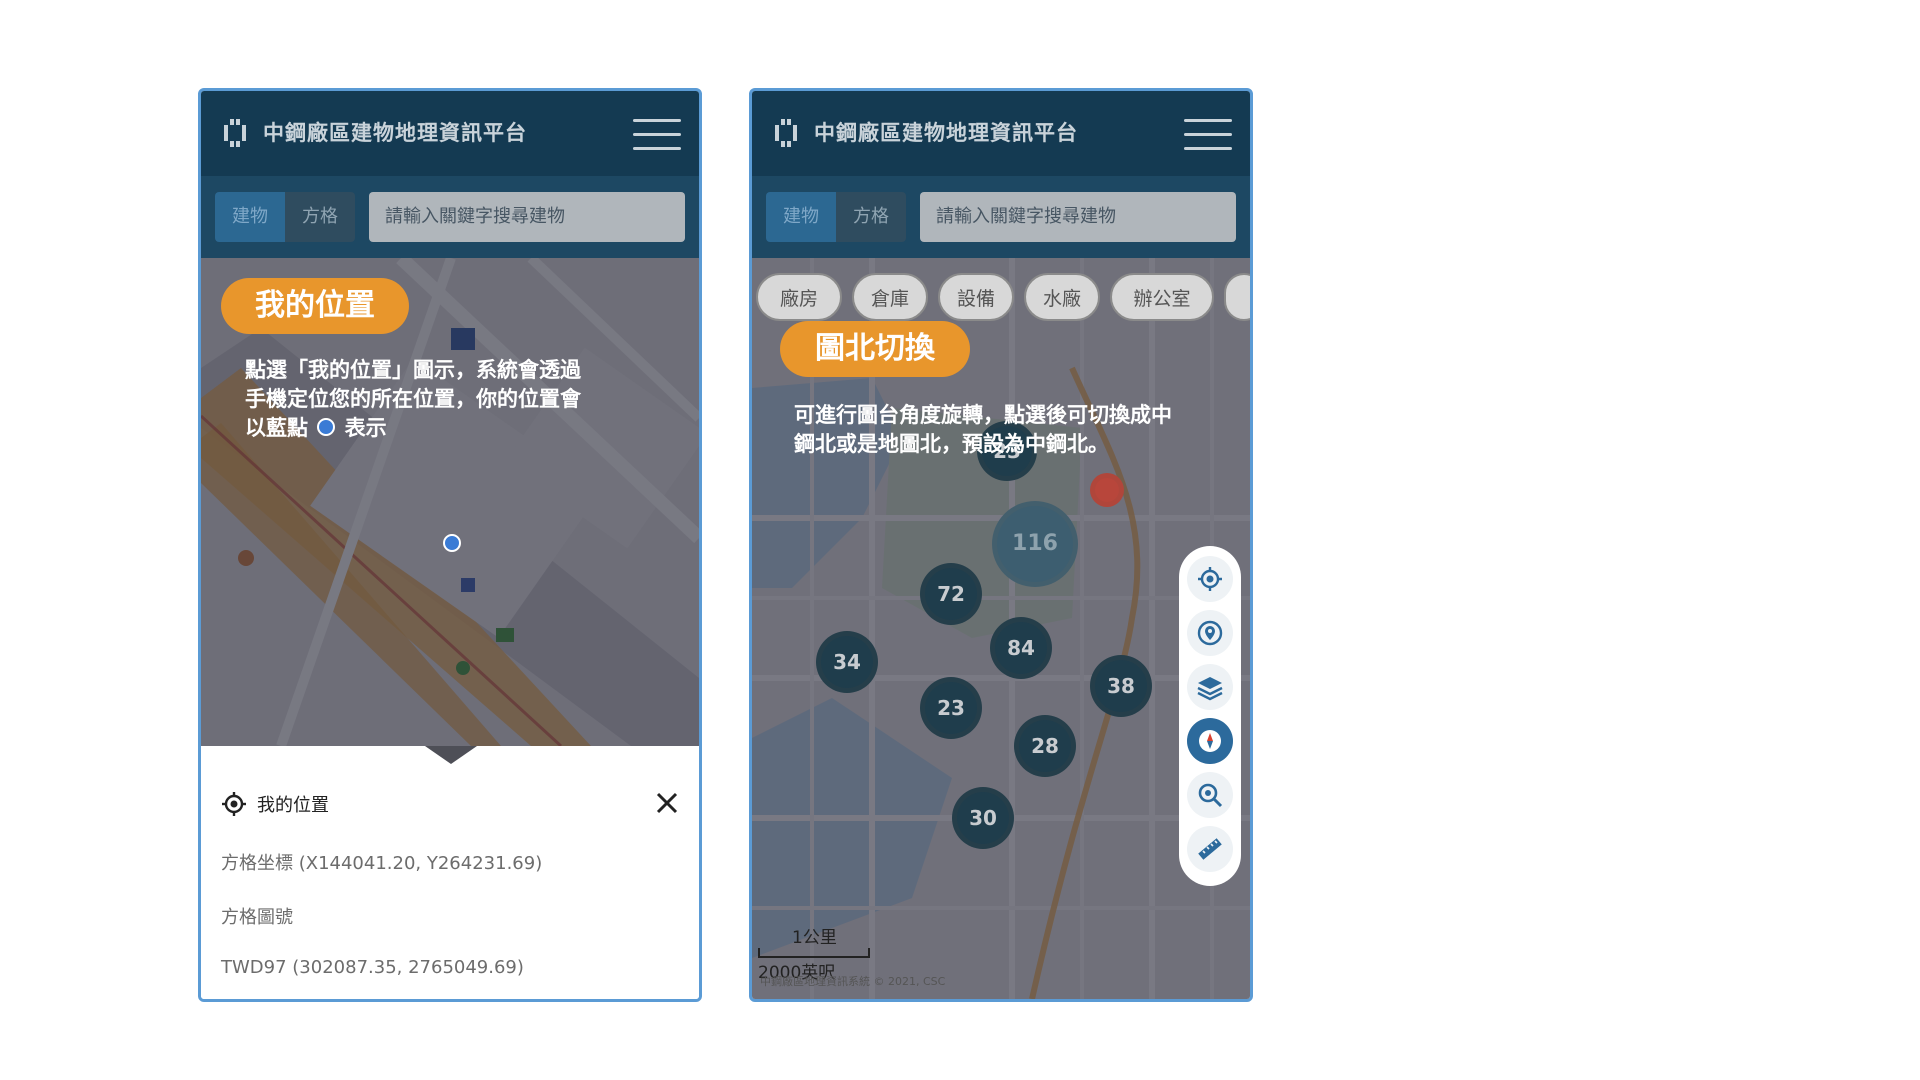  Describe the element at coordinates (667, 803) in the screenshot. I see `close-icon` at that location.